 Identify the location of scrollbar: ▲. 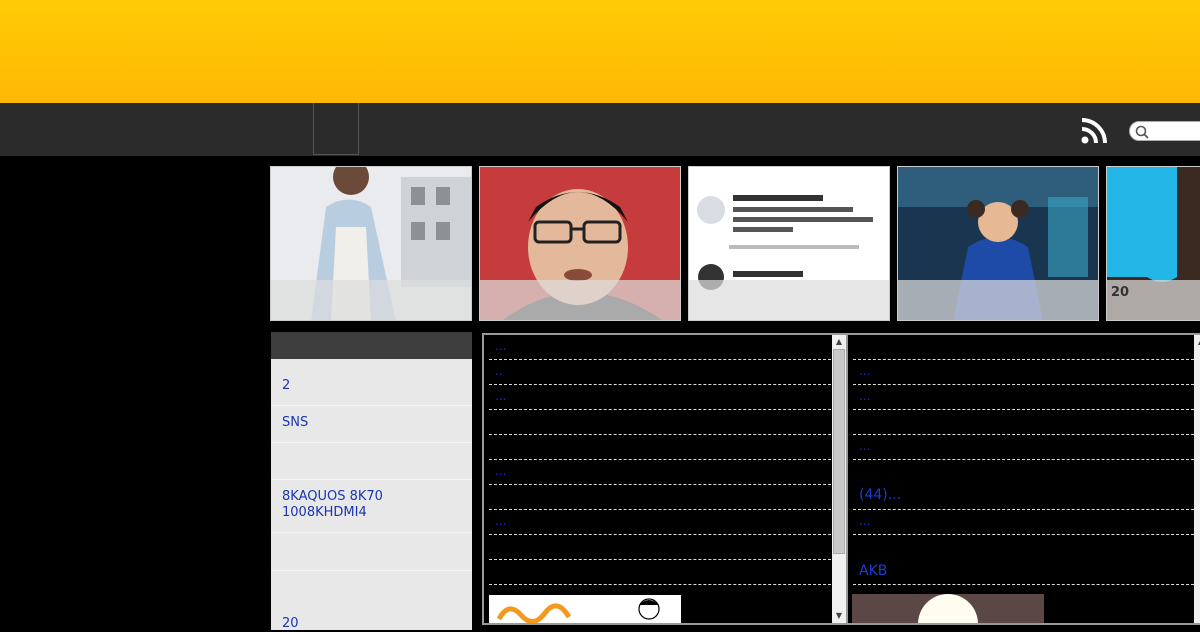
(1197, 479).